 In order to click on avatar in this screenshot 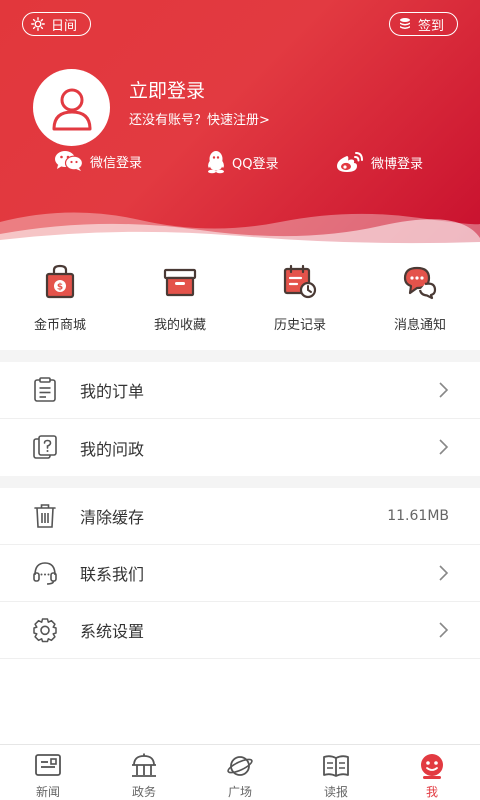, I will do `click(71, 107)`.